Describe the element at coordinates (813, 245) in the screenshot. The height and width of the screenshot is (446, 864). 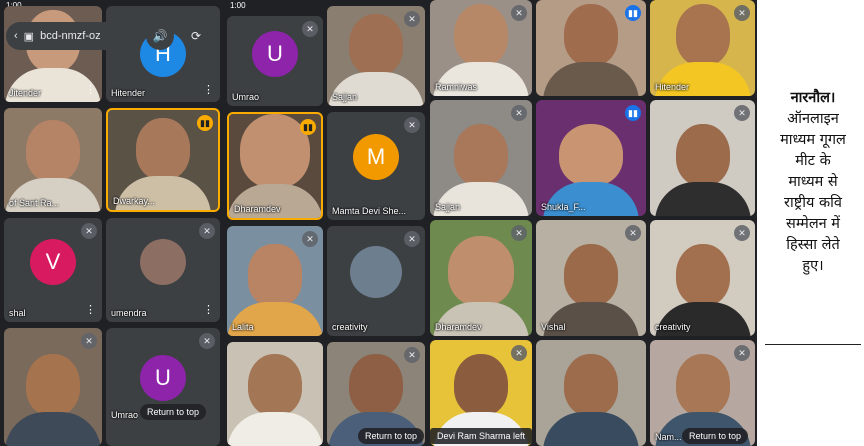
I see `caption-line: हिस्सा लेते` at that location.